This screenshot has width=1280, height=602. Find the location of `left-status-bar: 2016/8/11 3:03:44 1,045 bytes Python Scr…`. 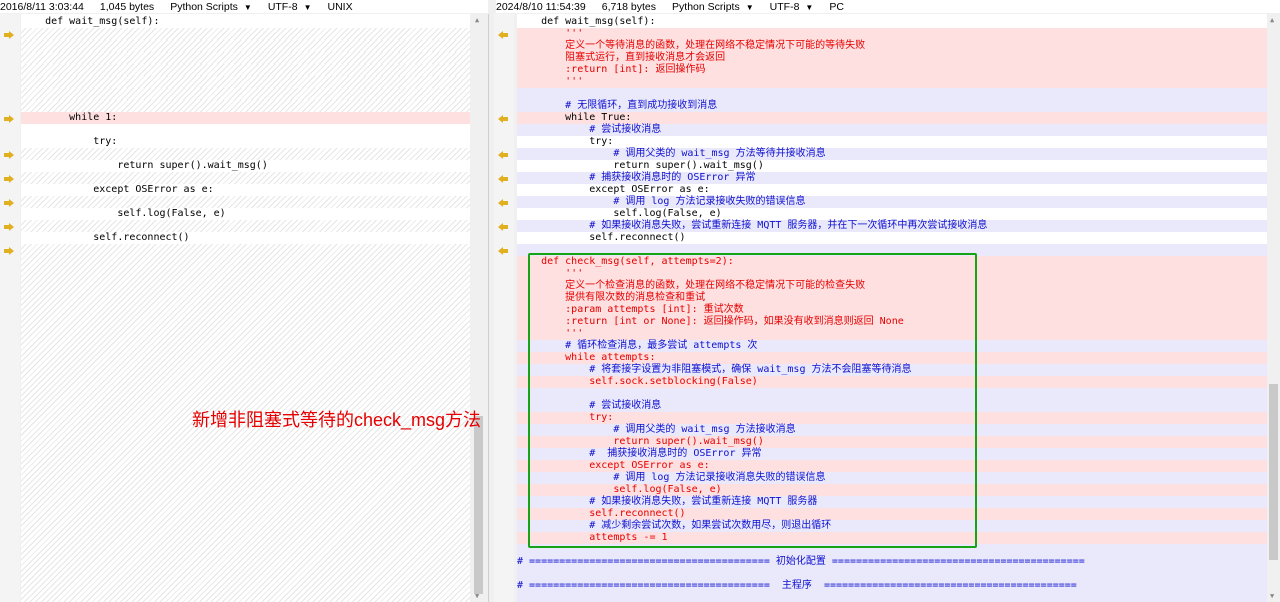

left-status-bar: 2016/8/11 3:03:44 1,045 bytes Python Scr… is located at coordinates (244, 6).